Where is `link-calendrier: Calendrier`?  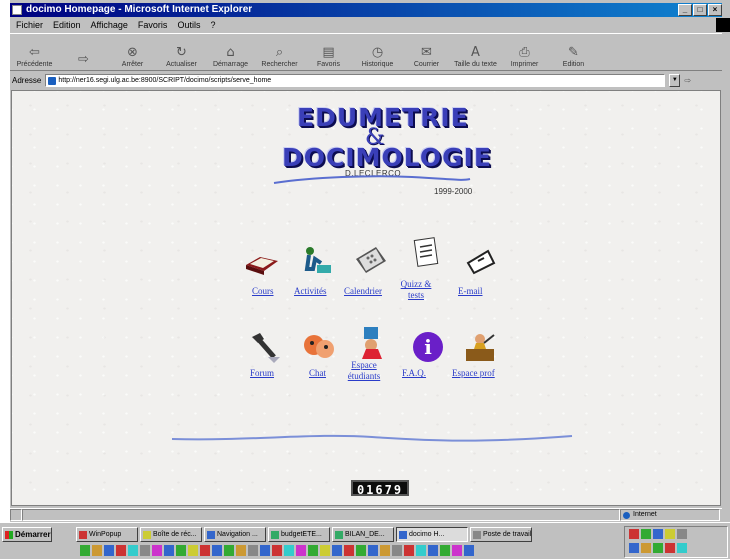 link-calendrier: Calendrier is located at coordinates (363, 291).